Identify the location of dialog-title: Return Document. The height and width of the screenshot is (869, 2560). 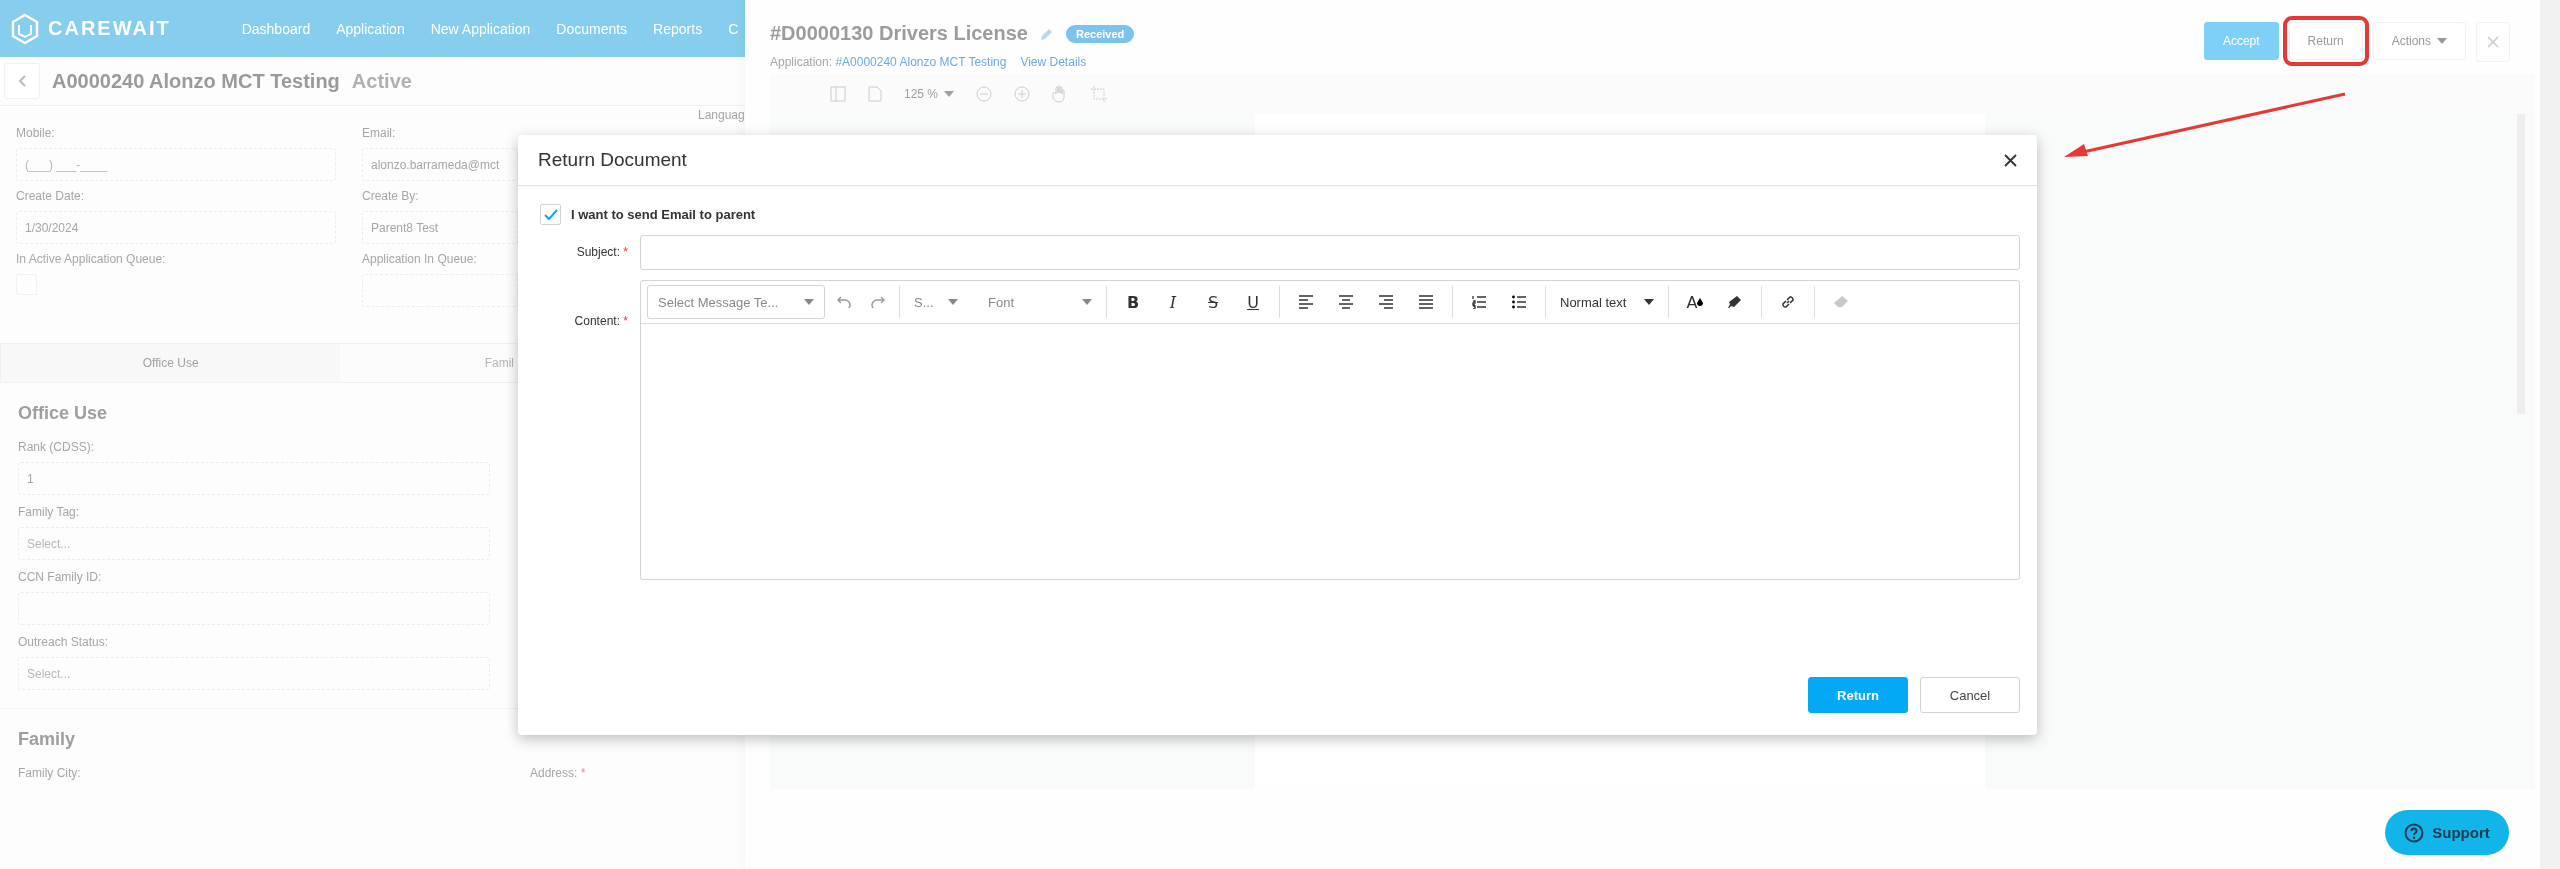
(612, 160).